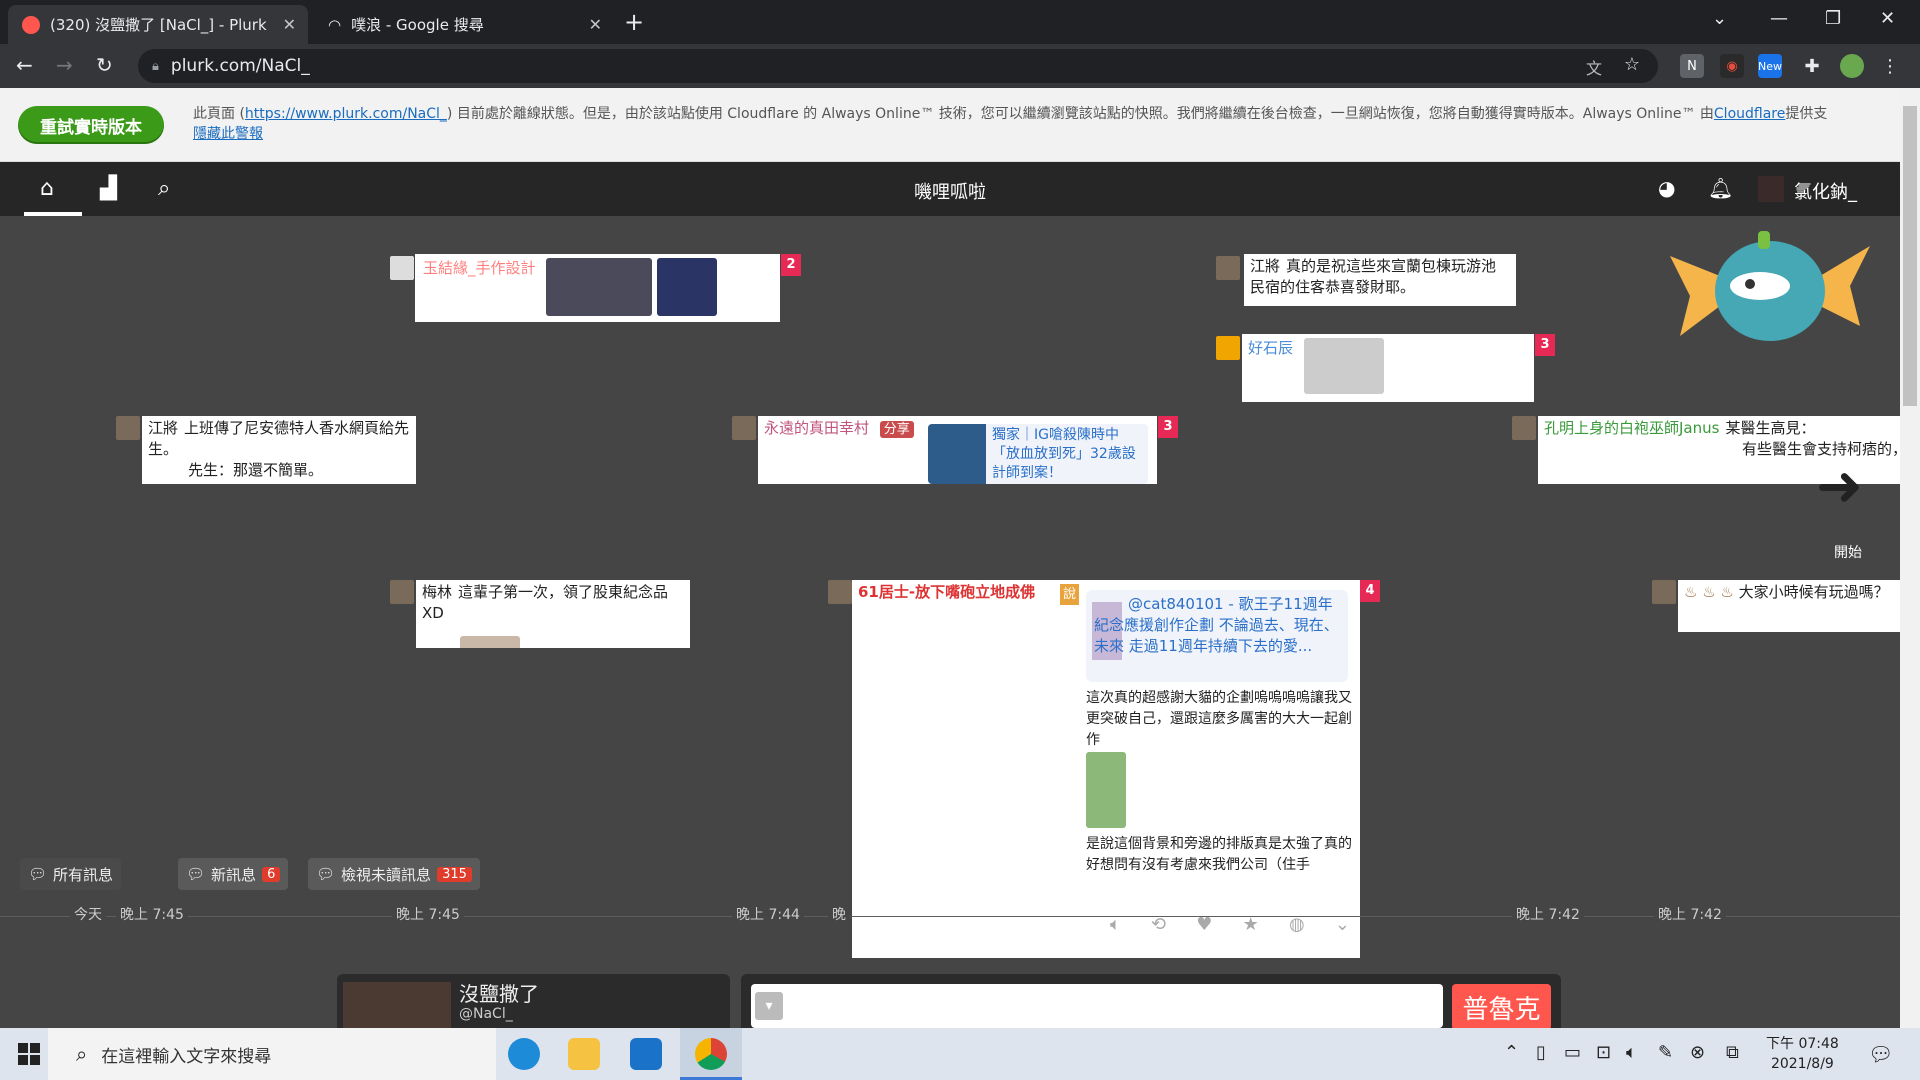 Image resolution: width=1920 pixels, height=1080 pixels. What do you see at coordinates (533, 1004) in the screenshot?
I see `my-profile-card: 沒鹽撒了 @NaCl_` at bounding box center [533, 1004].